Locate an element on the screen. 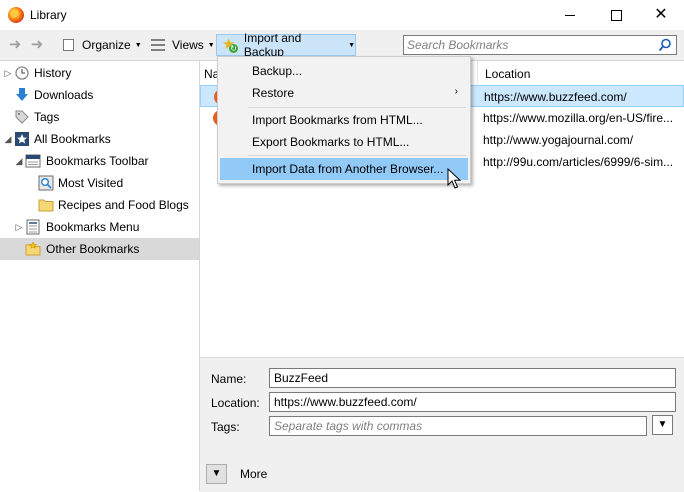 This screenshot has height=492, width=684. tree-item-bookmarks-toolbar: ◢ Bookmarks Toolbar is located at coordinates (99, 161).